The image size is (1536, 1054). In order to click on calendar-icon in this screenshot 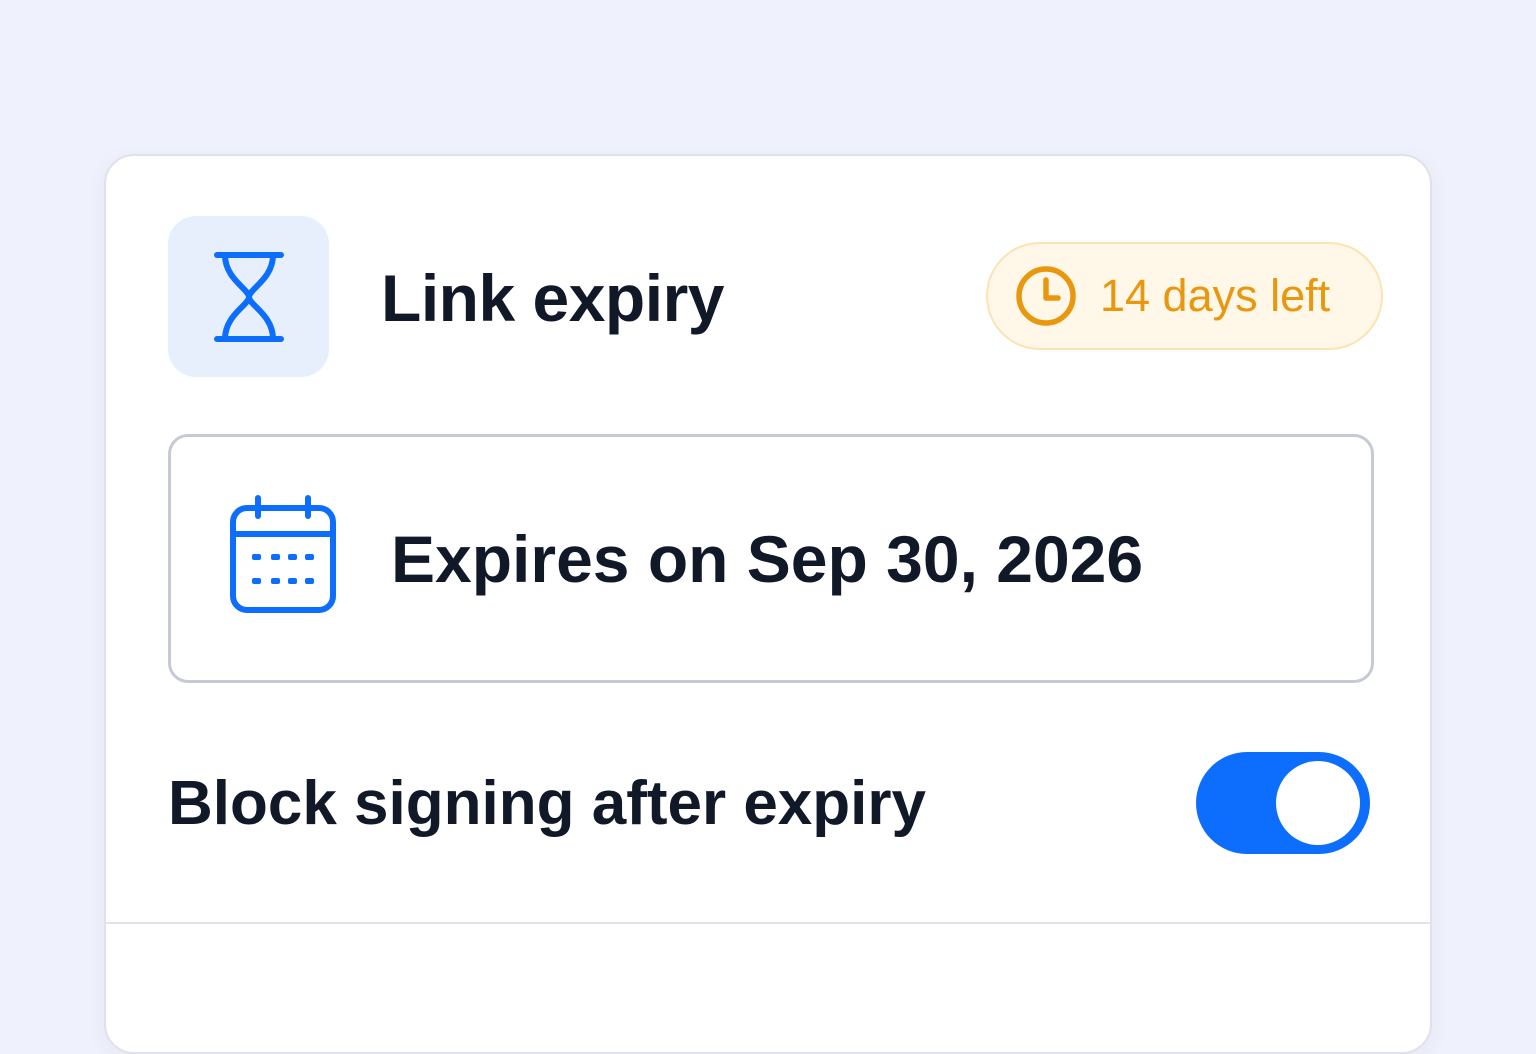, I will do `click(283, 554)`.